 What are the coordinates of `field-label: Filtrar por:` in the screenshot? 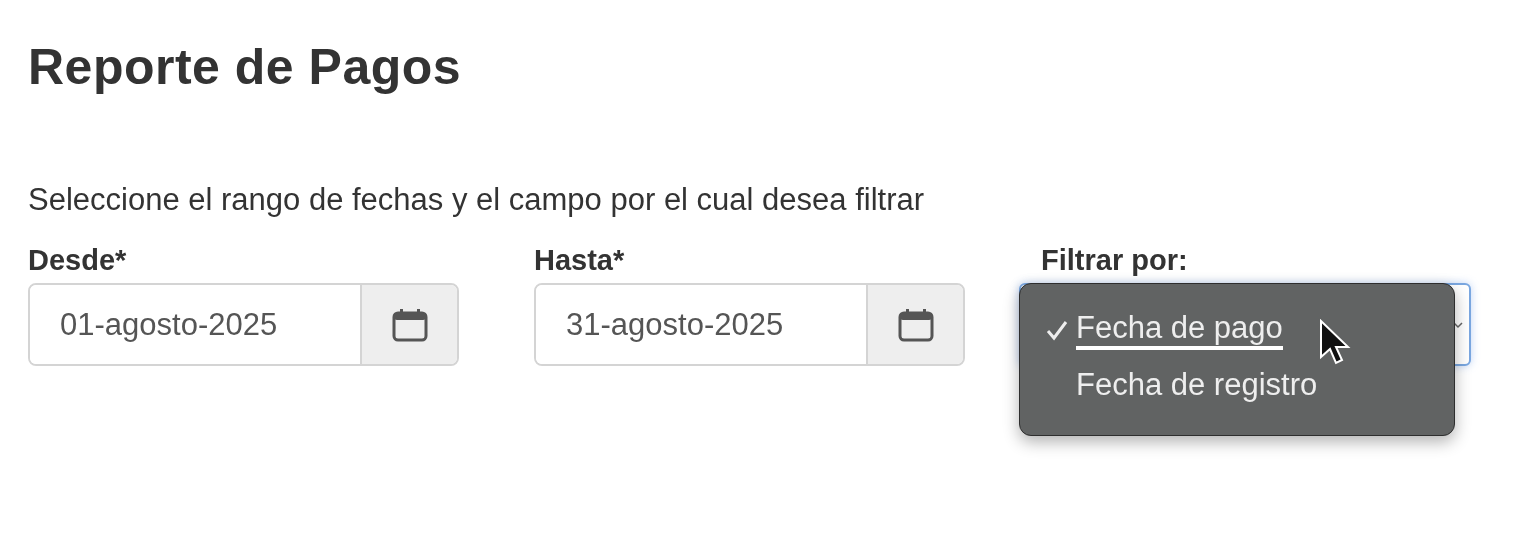 It's located at (1114, 261).